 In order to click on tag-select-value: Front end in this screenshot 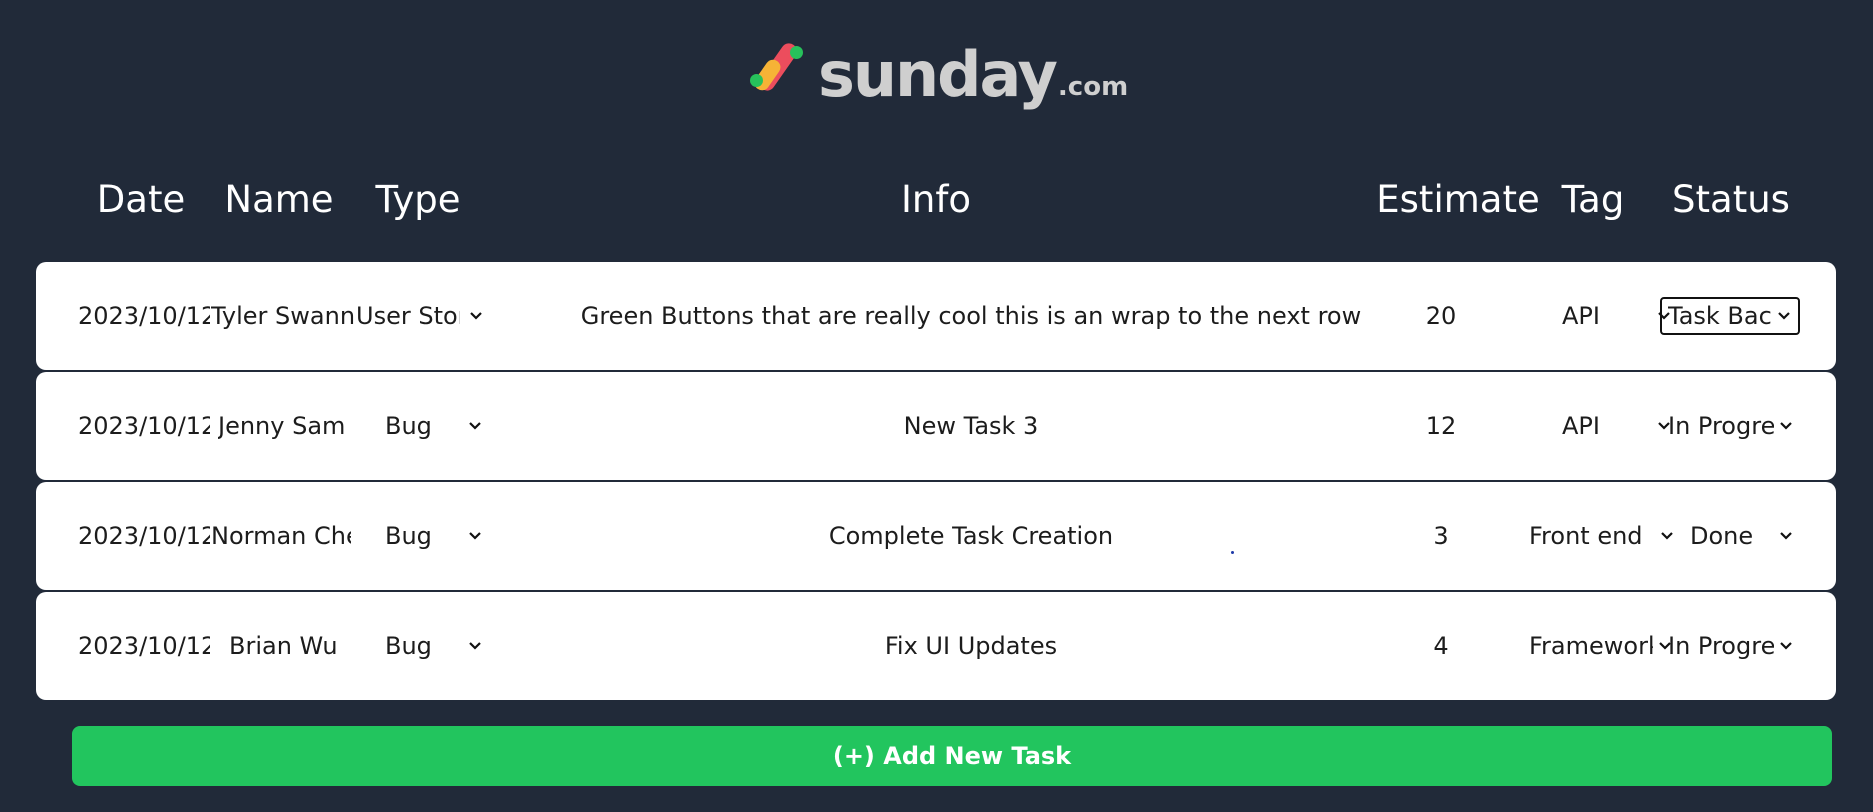, I will do `click(1586, 536)`.